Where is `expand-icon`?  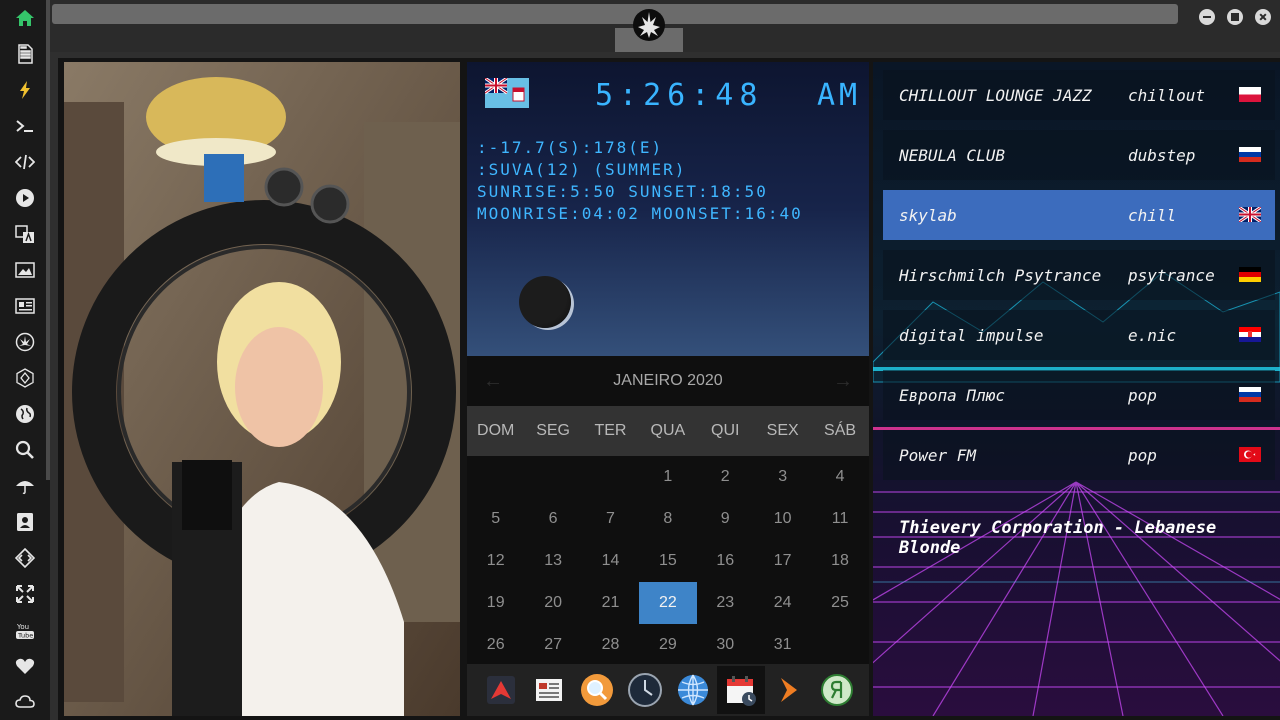 expand-icon is located at coordinates (25, 594).